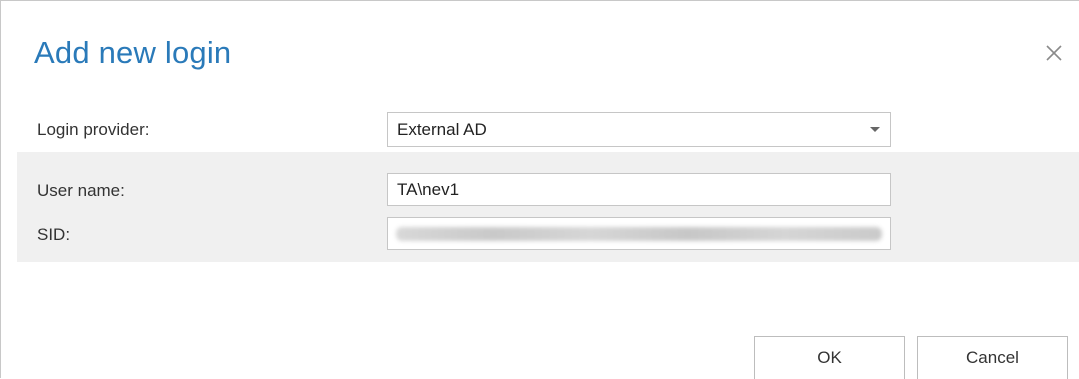 The image size is (1079, 379). Describe the element at coordinates (54, 234) in the screenshot. I see `sid-label: SID:` at that location.